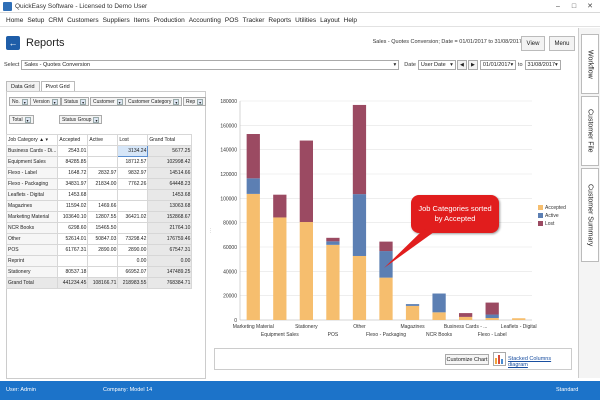 This screenshot has width=600, height=400. I want to click on cell-accepted: 61767.31, so click(73, 250).